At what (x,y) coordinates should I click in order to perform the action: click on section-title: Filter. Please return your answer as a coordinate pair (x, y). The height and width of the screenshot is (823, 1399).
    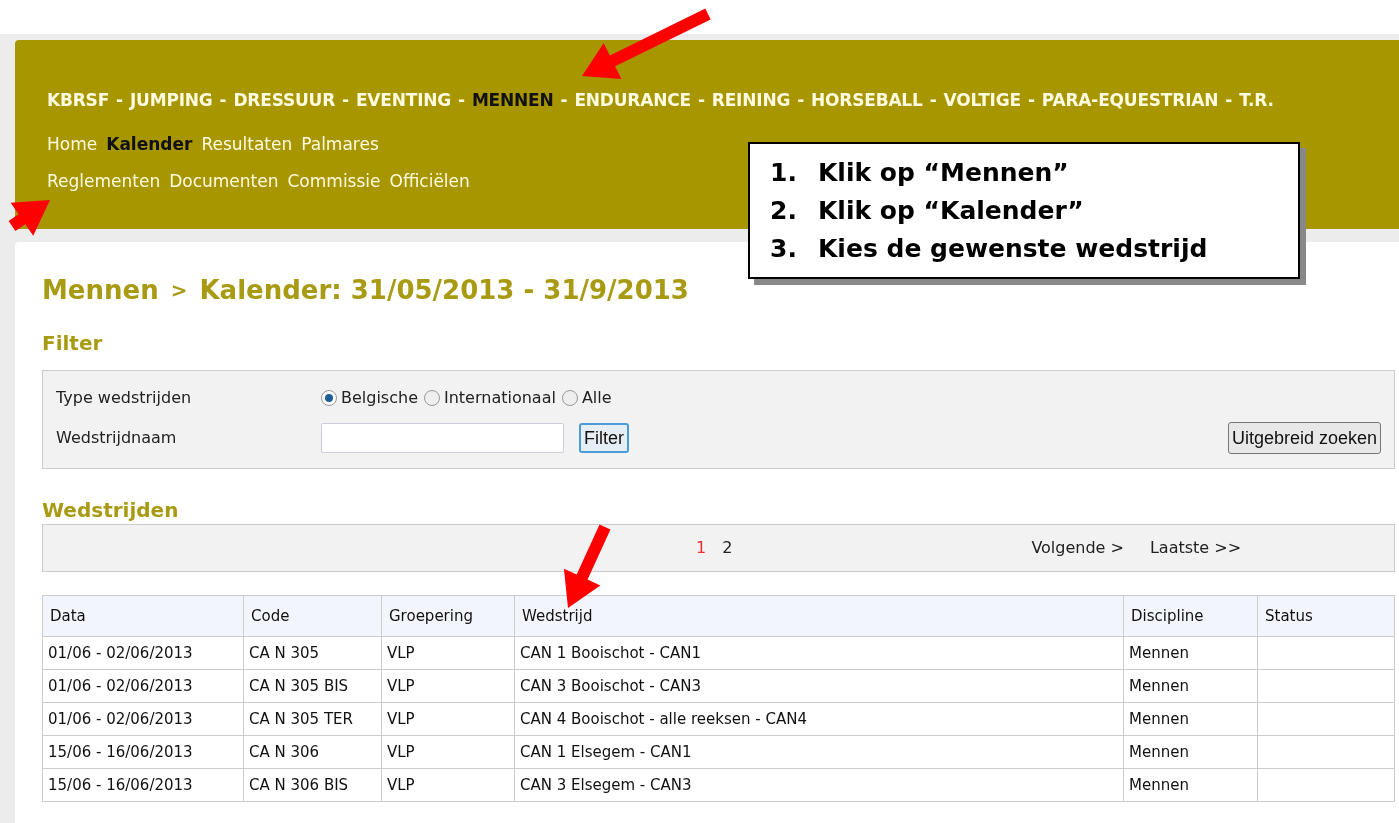
    Looking at the image, I should click on (73, 343).